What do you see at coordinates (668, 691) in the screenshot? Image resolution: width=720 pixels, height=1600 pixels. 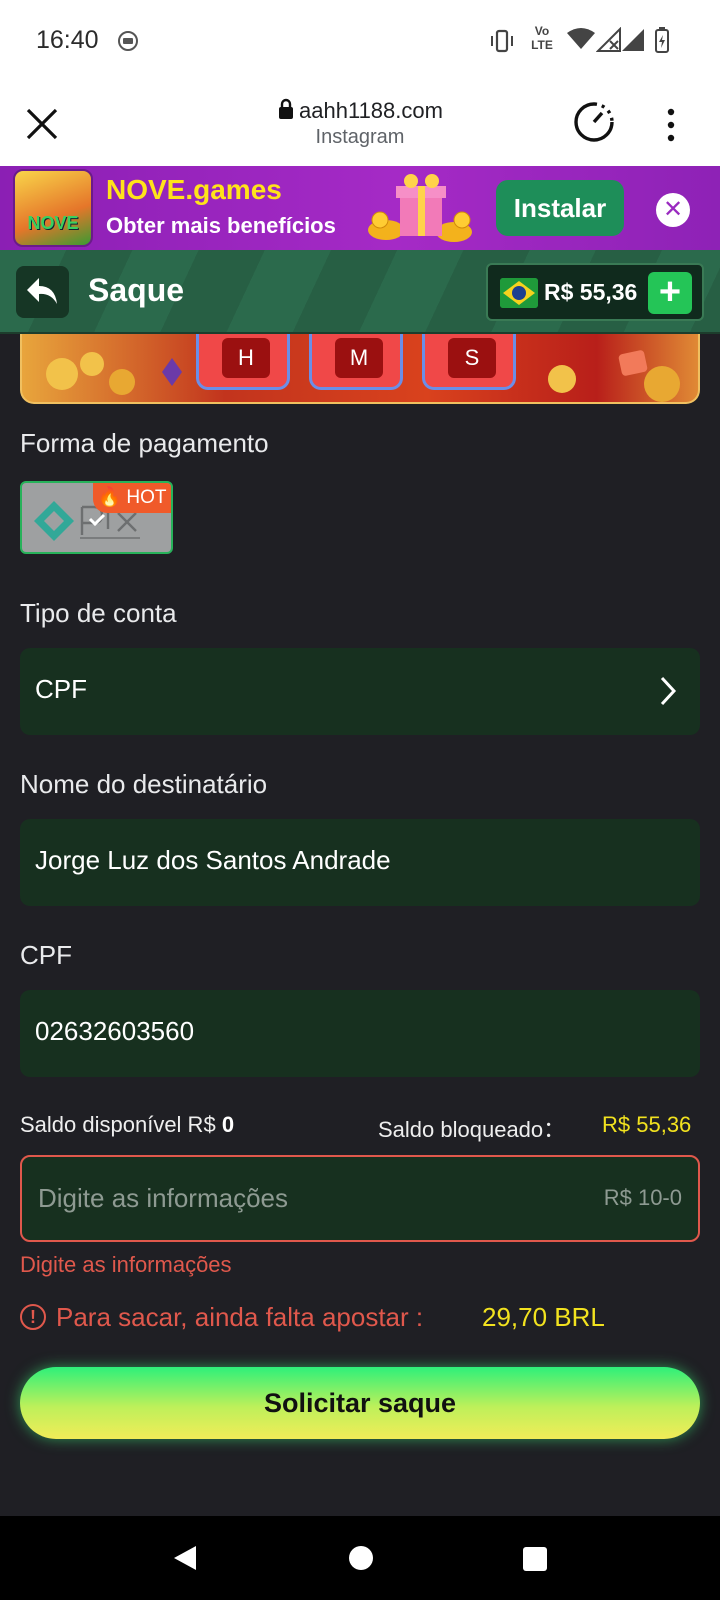 I see `chevron-right-icon` at bounding box center [668, 691].